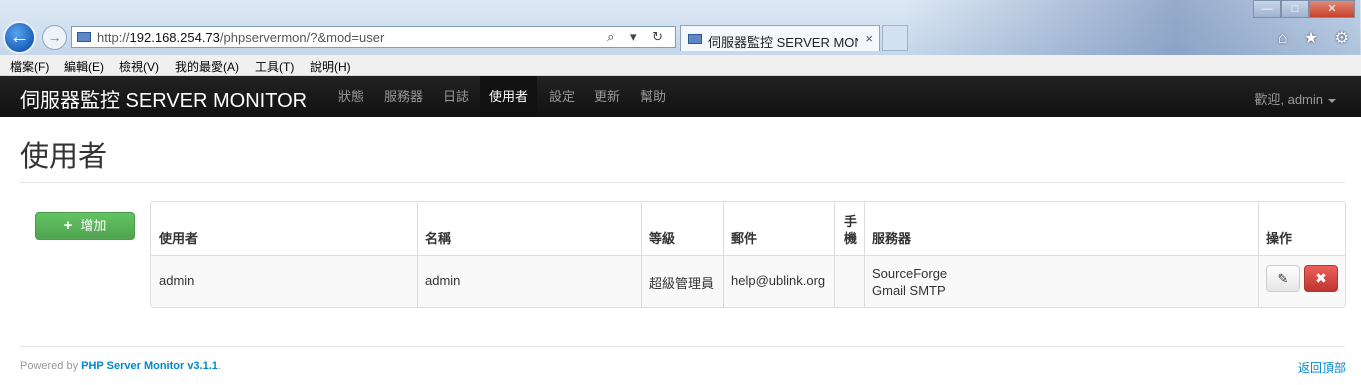 Image resolution: width=1361 pixels, height=385 pixels. Describe the element at coordinates (909, 290) in the screenshot. I see `server-name: Gmail SMTP` at that location.